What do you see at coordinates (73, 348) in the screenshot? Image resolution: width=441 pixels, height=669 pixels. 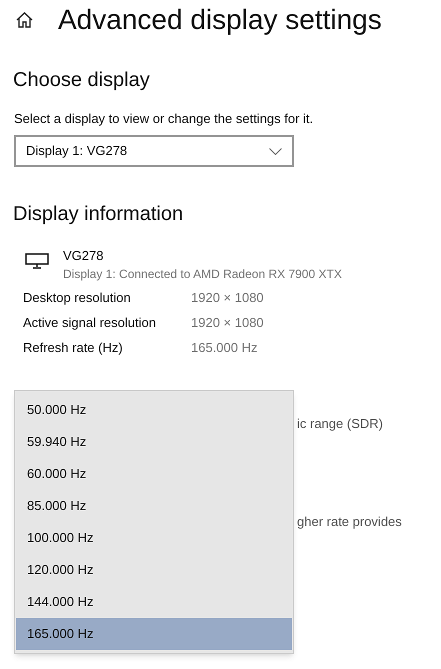 I see `info-label: Refresh rate (Hz)` at bounding box center [73, 348].